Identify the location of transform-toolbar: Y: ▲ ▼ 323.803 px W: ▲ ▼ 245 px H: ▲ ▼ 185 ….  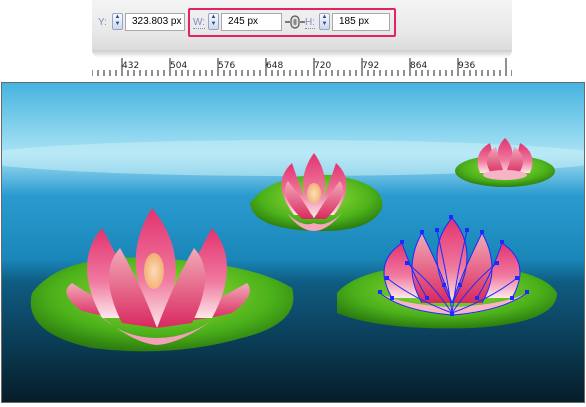
(302, 25).